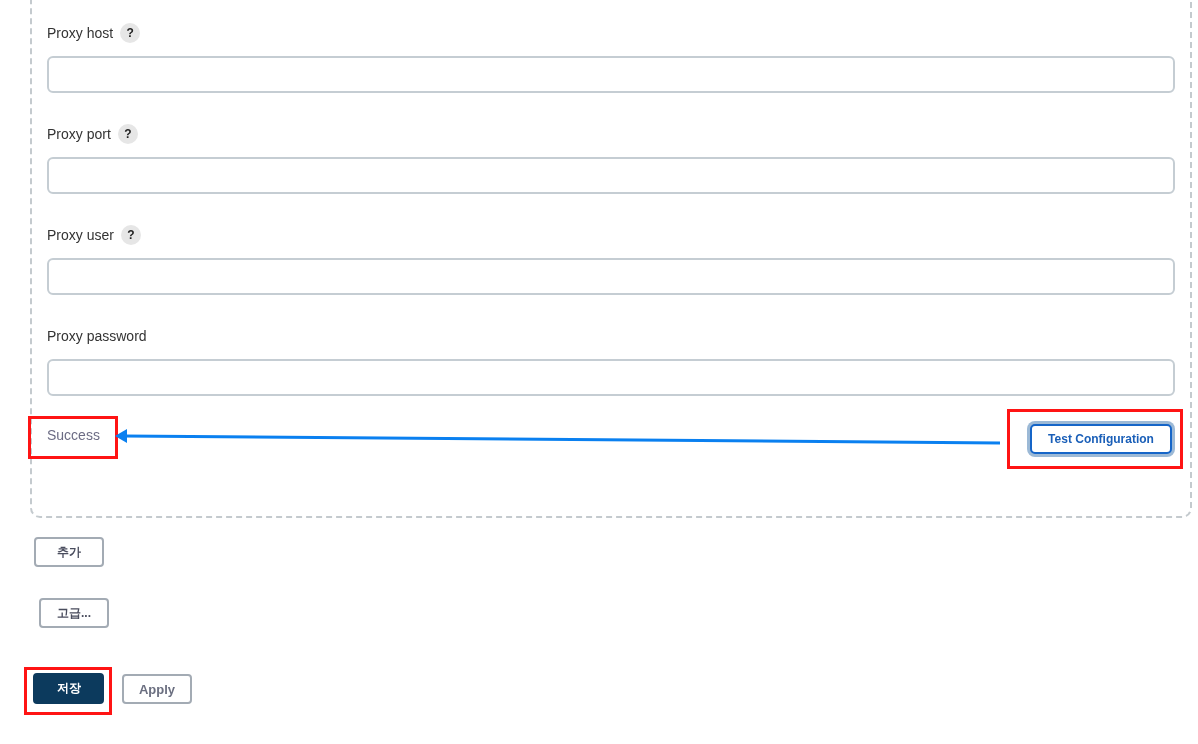 The image size is (1198, 744). I want to click on field-label: Proxy password, so click(97, 336).